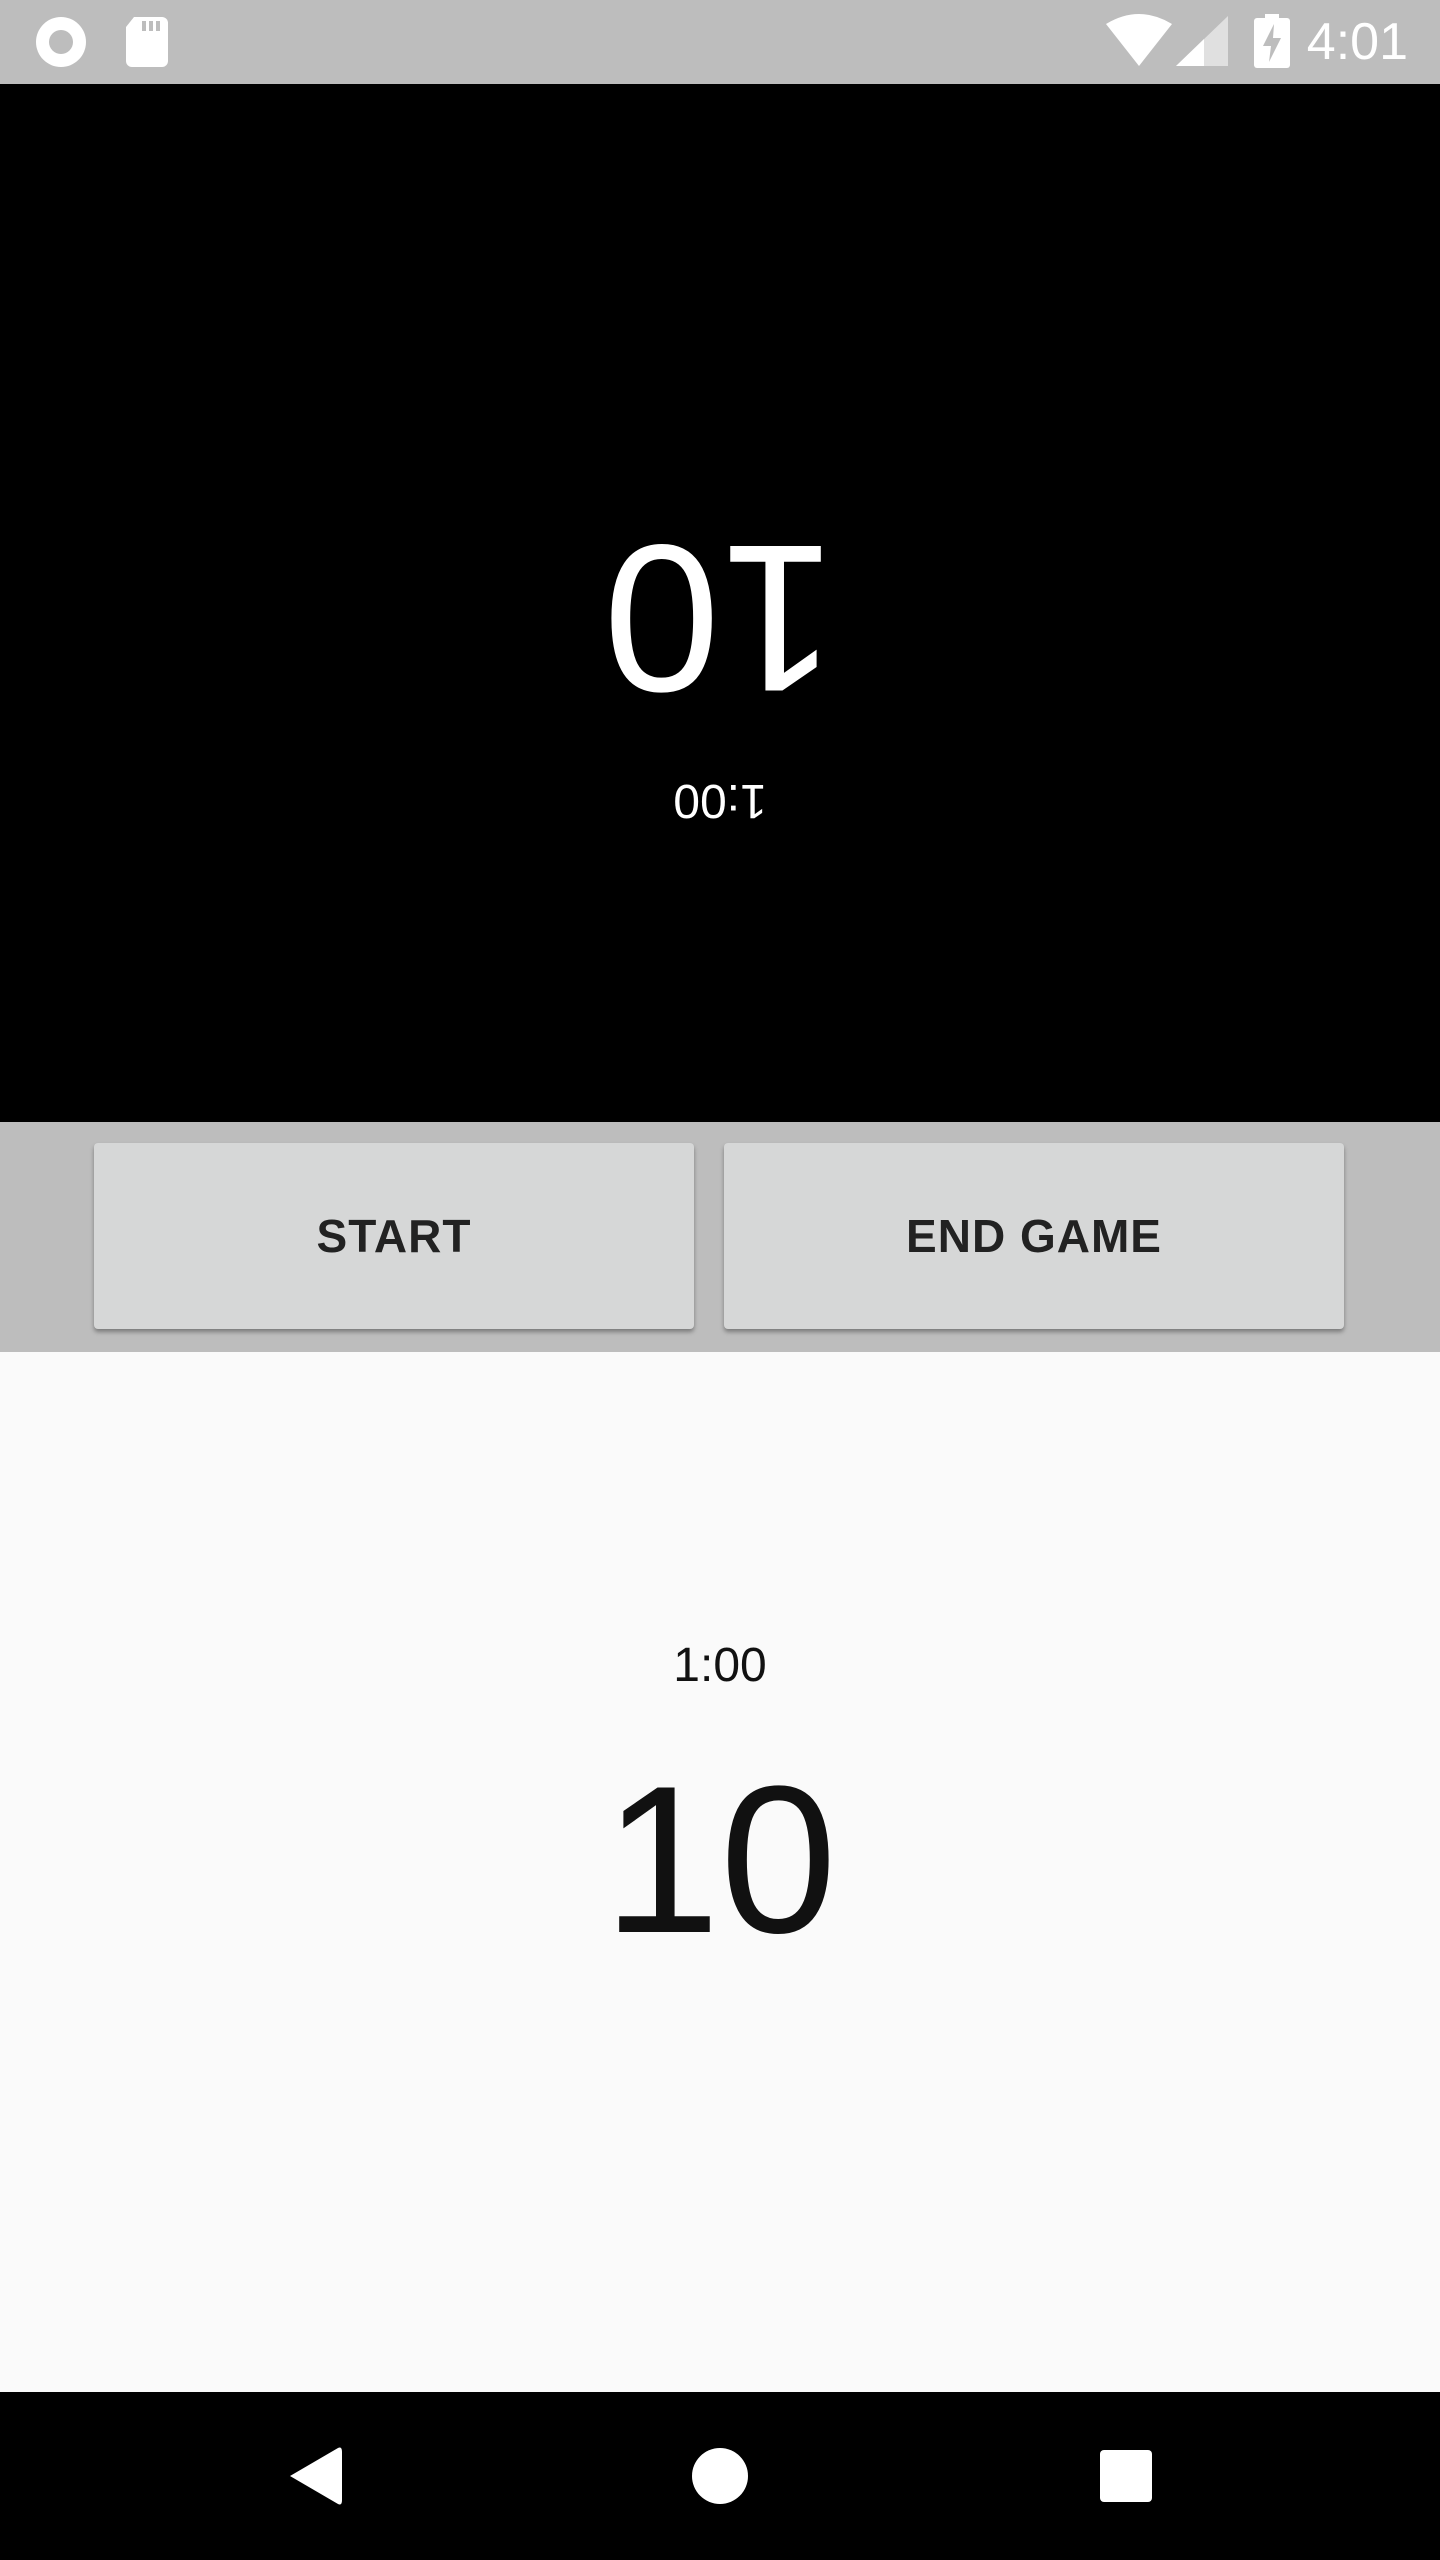 The width and height of the screenshot is (1440, 2560). Describe the element at coordinates (720, 800) in the screenshot. I see `player-top-timer: 1:00` at that location.